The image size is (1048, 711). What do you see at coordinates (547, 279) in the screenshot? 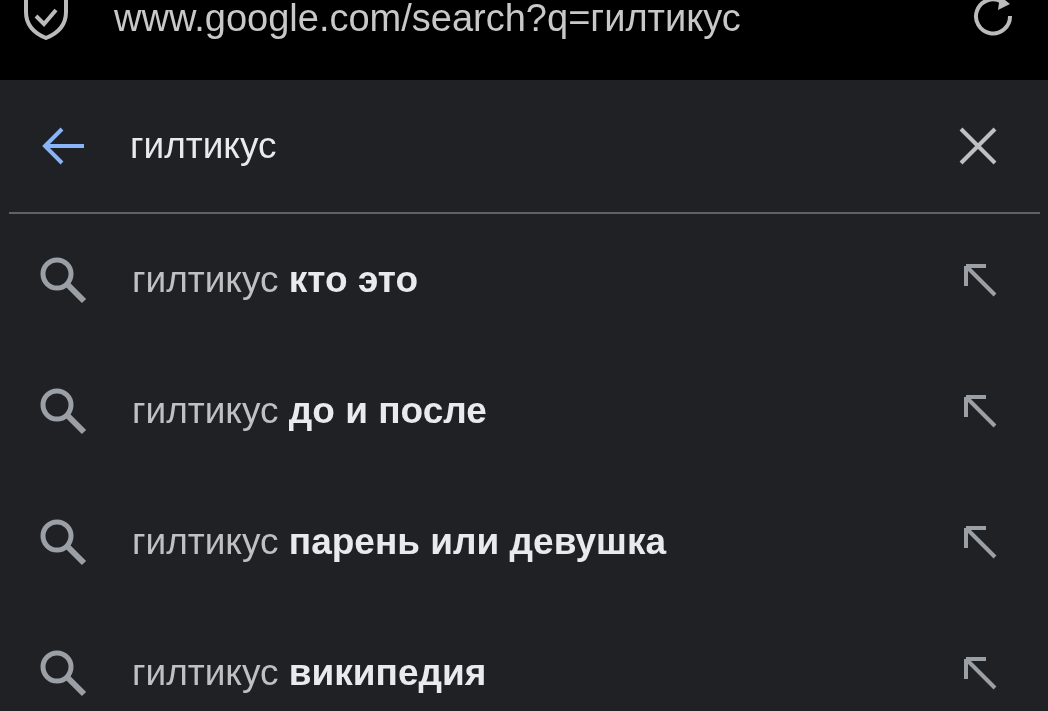
I see `suggestion-text: гилтикус кто это` at bounding box center [547, 279].